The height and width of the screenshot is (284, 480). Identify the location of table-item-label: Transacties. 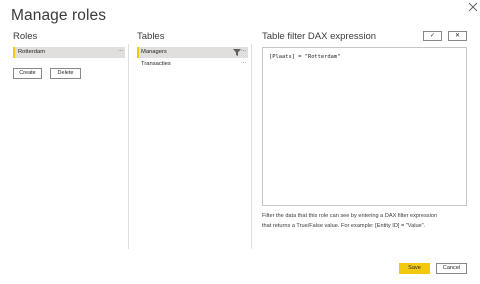
(156, 64).